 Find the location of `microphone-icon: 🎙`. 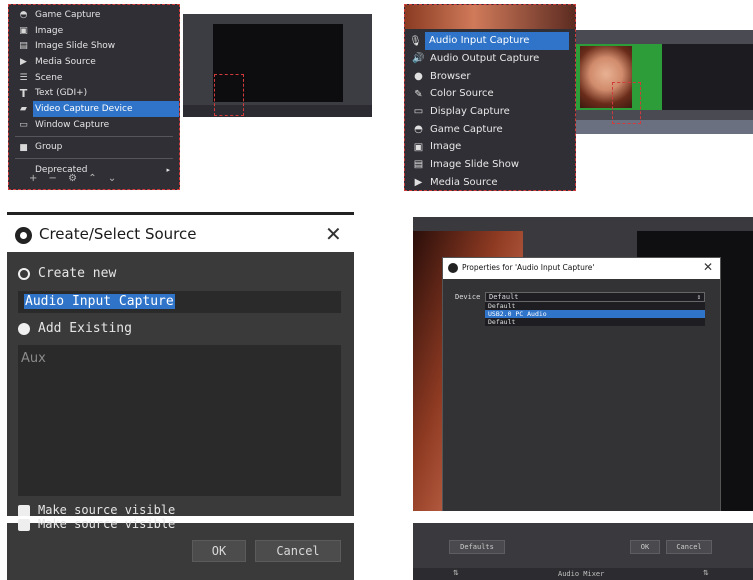

microphone-icon: 🎙 is located at coordinates (415, 41).